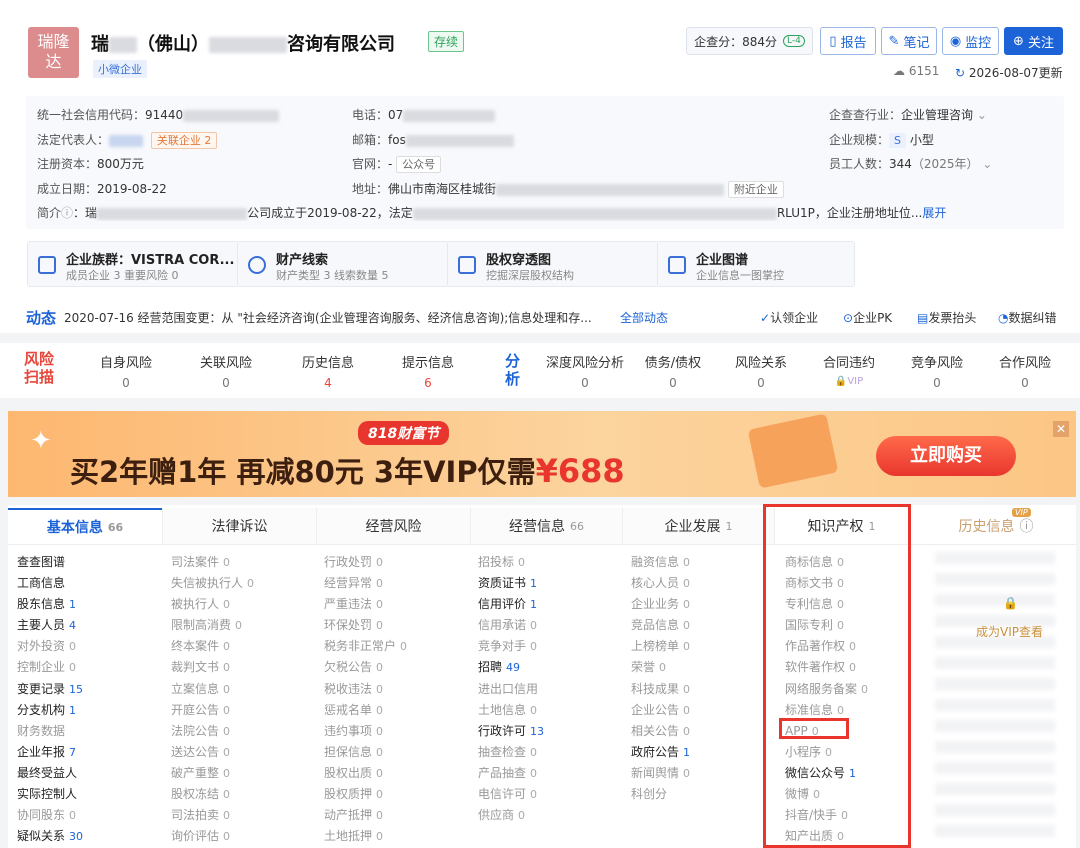  I want to click on menu-item: 欠税公告 0, so click(365, 667).